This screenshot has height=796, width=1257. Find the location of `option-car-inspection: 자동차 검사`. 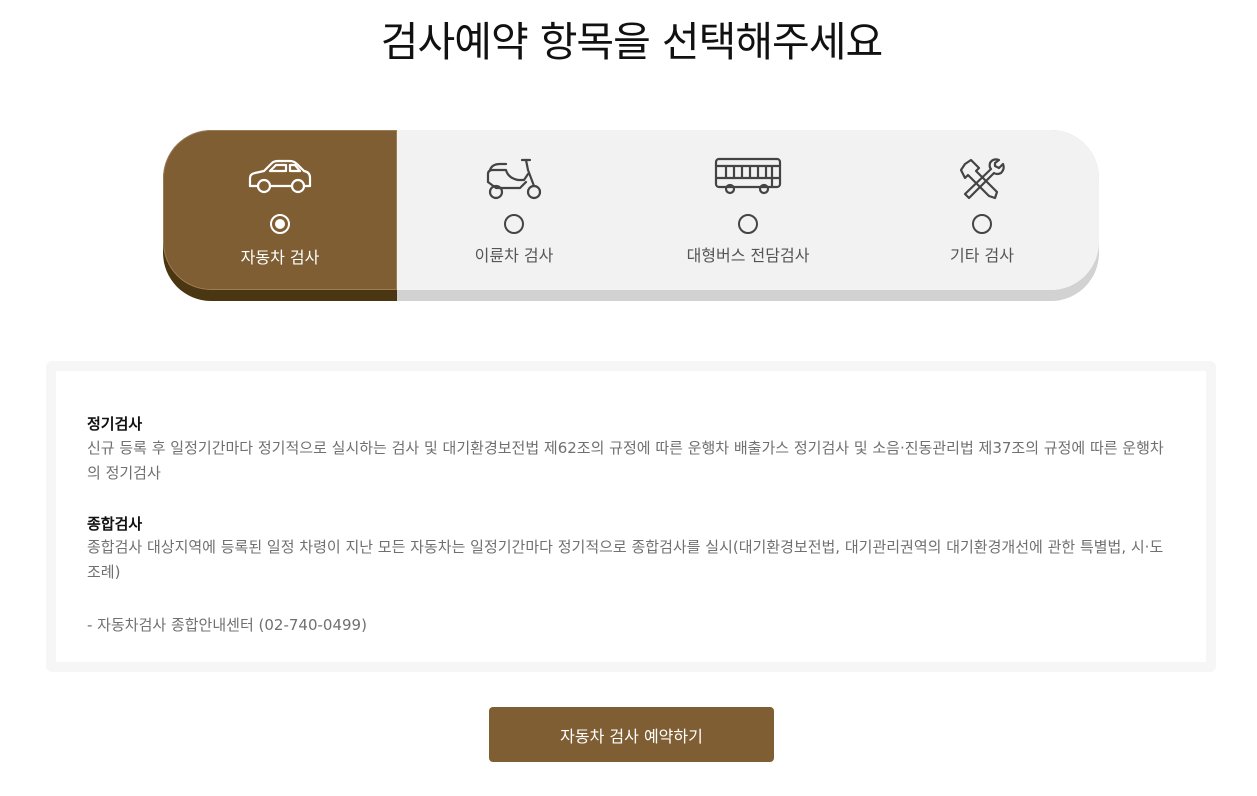

option-car-inspection: 자동차 검사 is located at coordinates (280, 215).